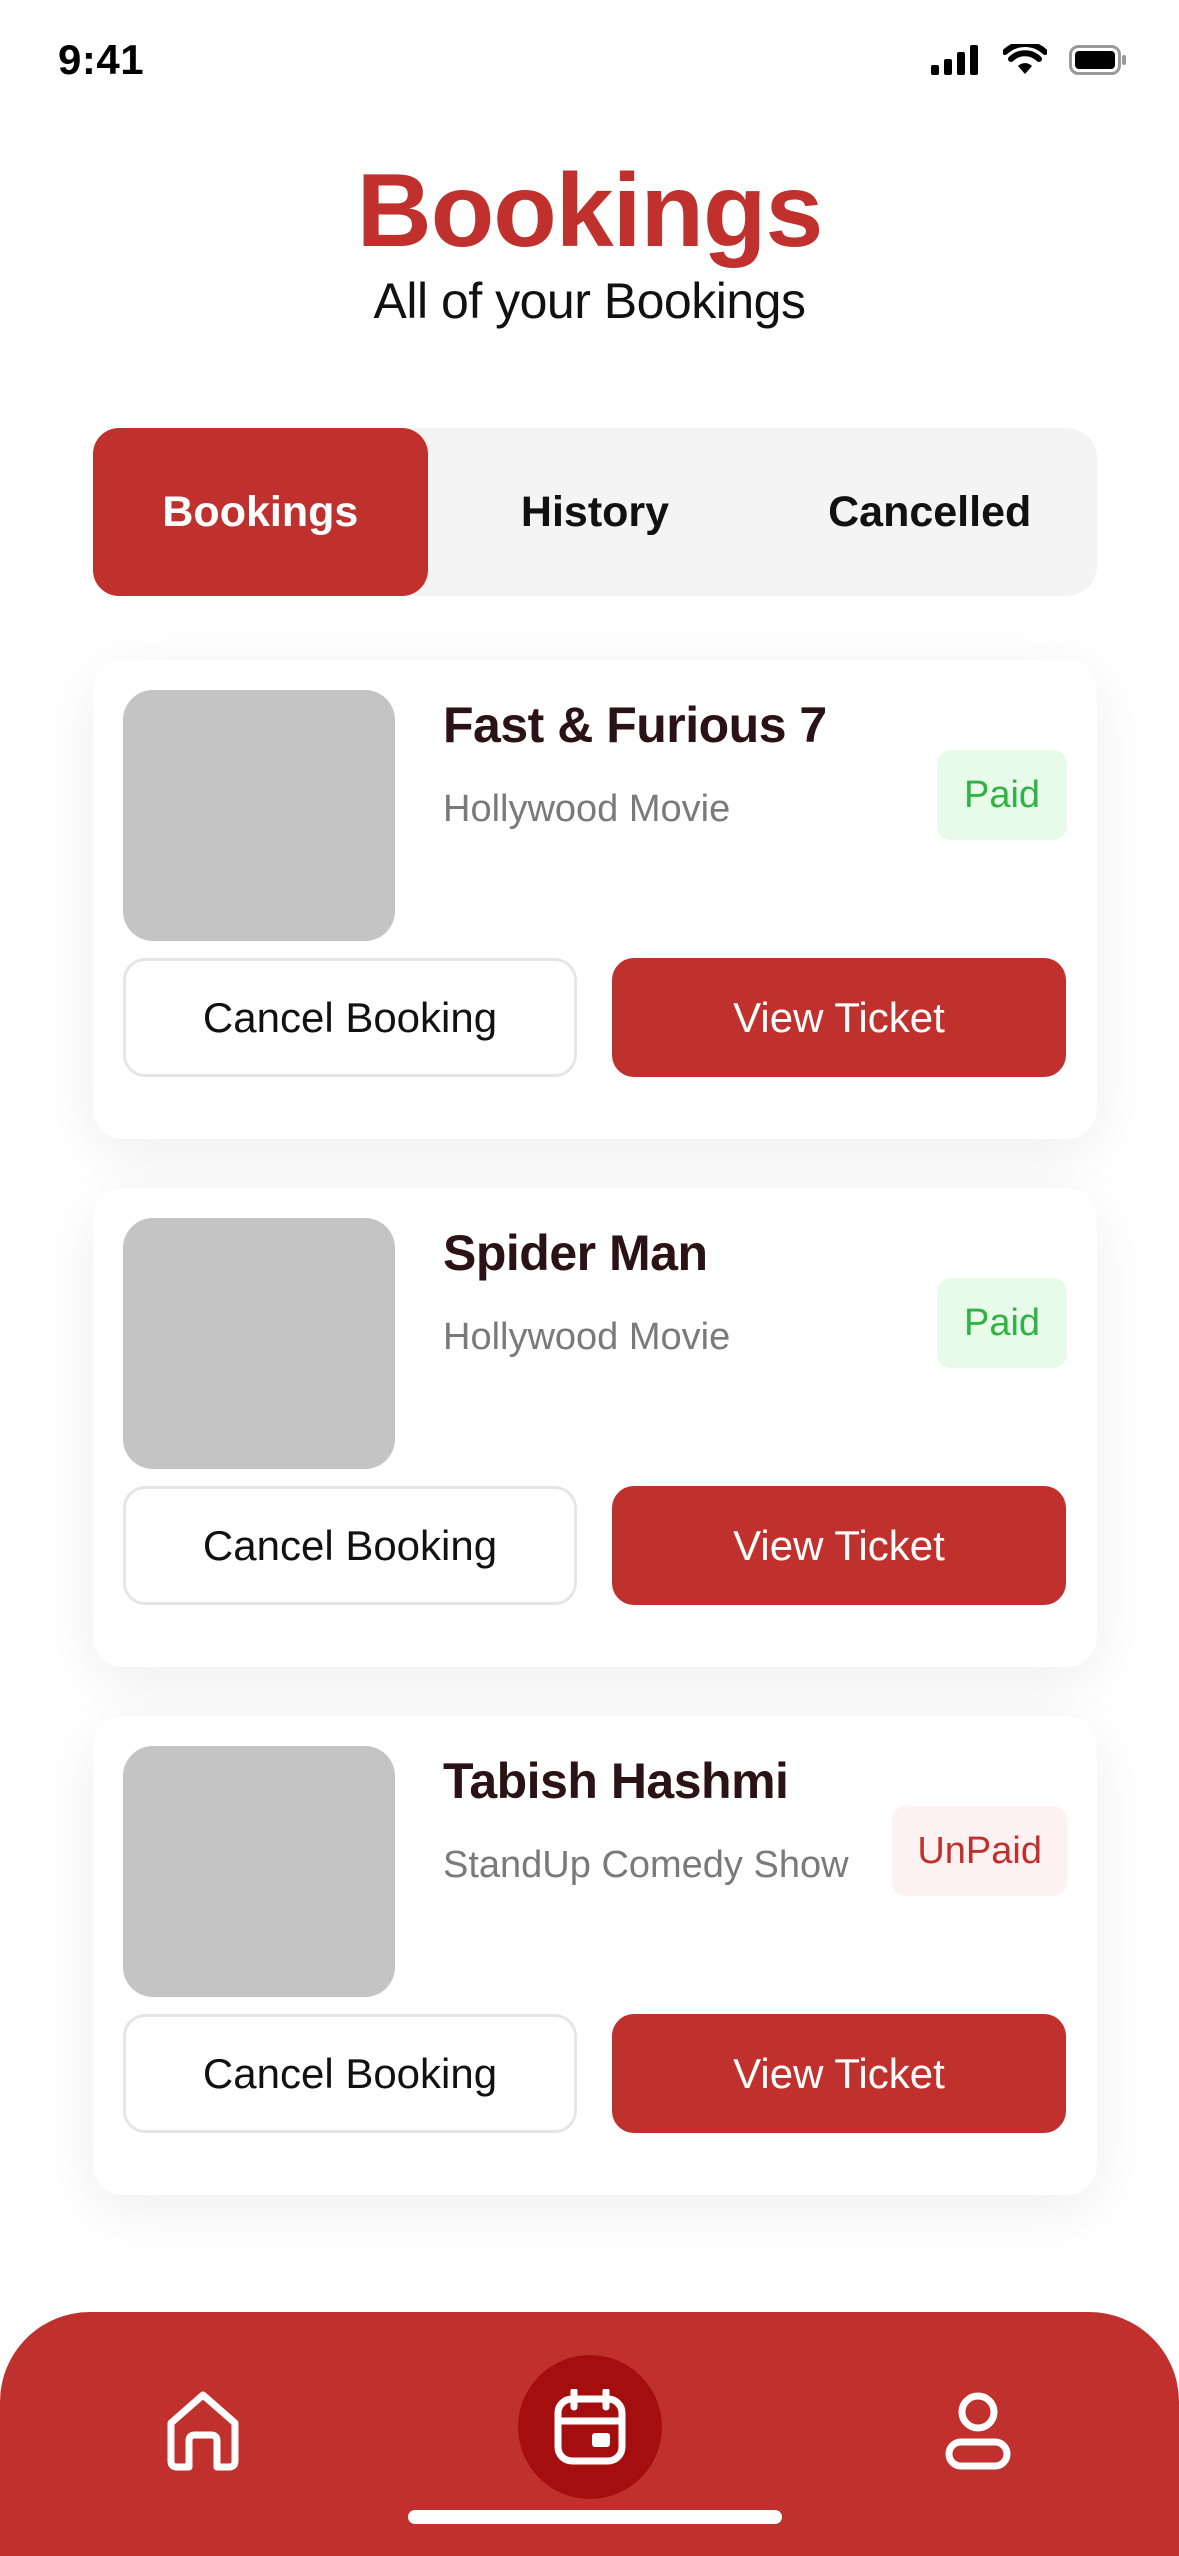 Image resolution: width=1179 pixels, height=2556 pixels. What do you see at coordinates (929, 512) in the screenshot?
I see `tab-cancelled: Cancelled` at bounding box center [929, 512].